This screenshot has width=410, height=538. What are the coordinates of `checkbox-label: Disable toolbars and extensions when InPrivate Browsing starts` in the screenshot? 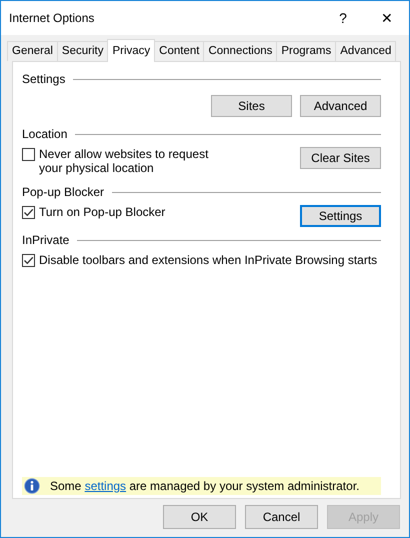 It's located at (208, 260).